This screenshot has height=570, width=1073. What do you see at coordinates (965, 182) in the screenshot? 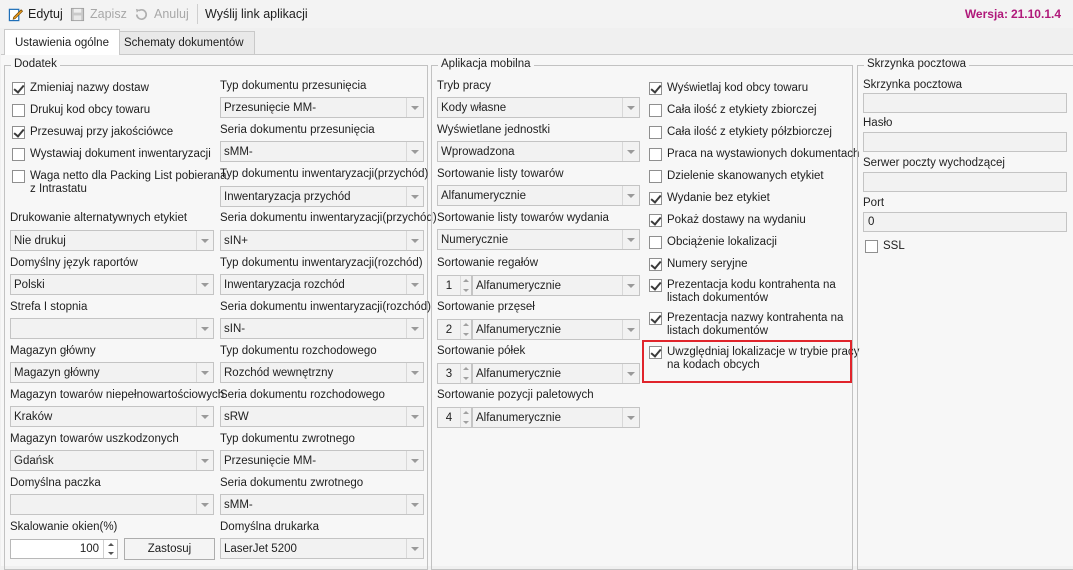
I see `smtp-server-input` at bounding box center [965, 182].